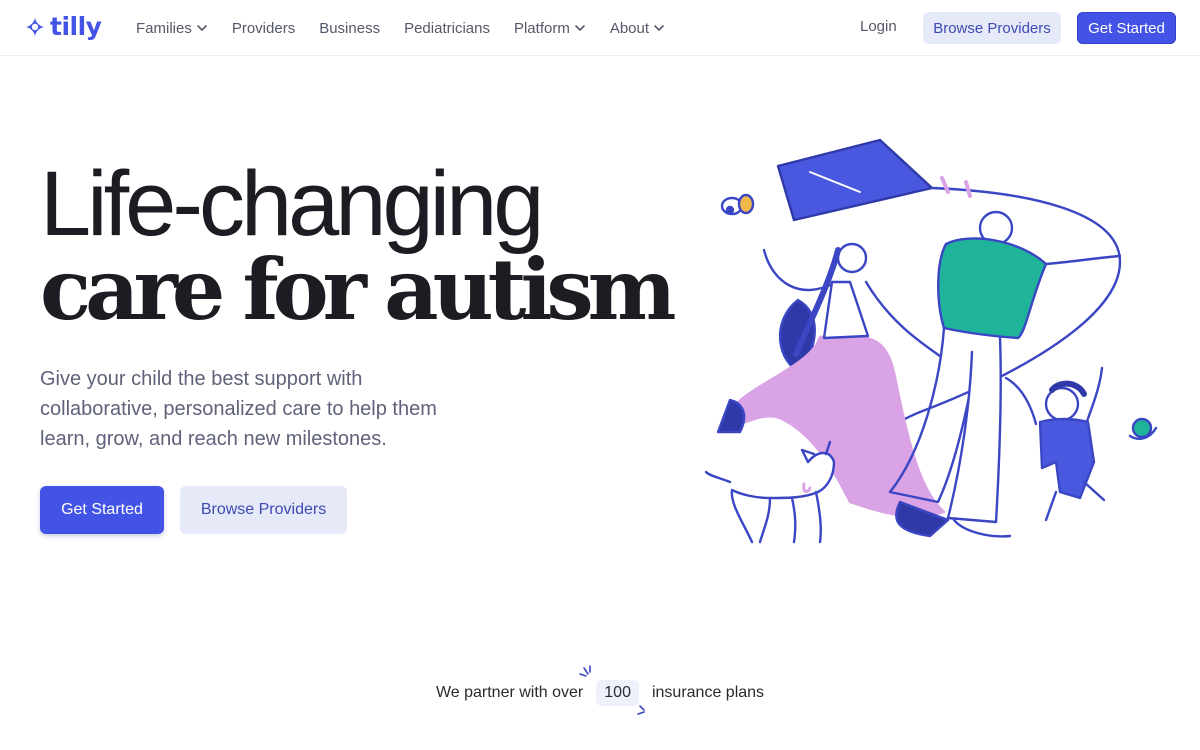 The image size is (1200, 750). I want to click on nav-pediatricians: Pediatricians, so click(447, 28).